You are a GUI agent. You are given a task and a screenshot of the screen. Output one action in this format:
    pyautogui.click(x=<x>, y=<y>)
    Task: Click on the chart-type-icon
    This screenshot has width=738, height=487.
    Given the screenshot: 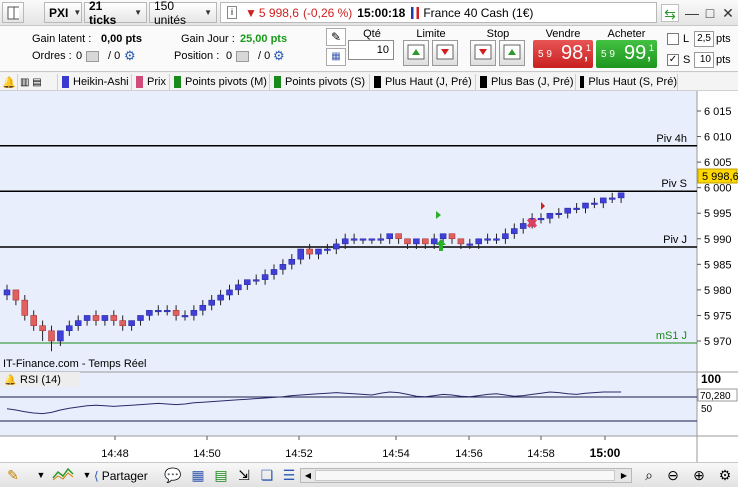 What is the action you would take?
    pyautogui.click(x=63, y=475)
    